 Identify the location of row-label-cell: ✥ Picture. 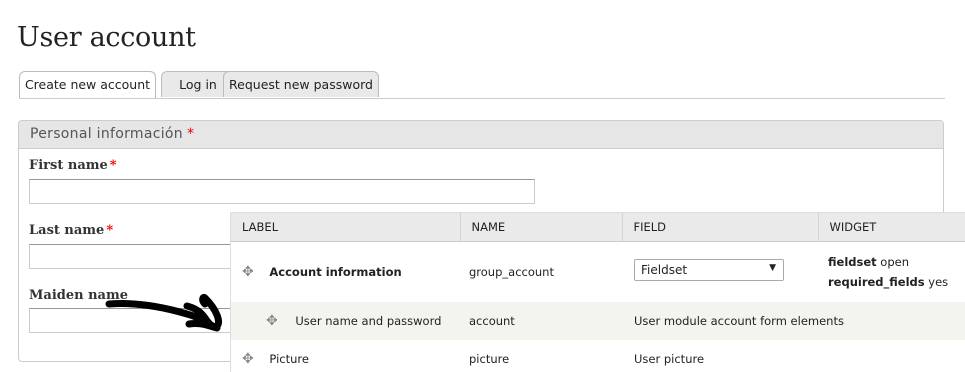
(345, 356).